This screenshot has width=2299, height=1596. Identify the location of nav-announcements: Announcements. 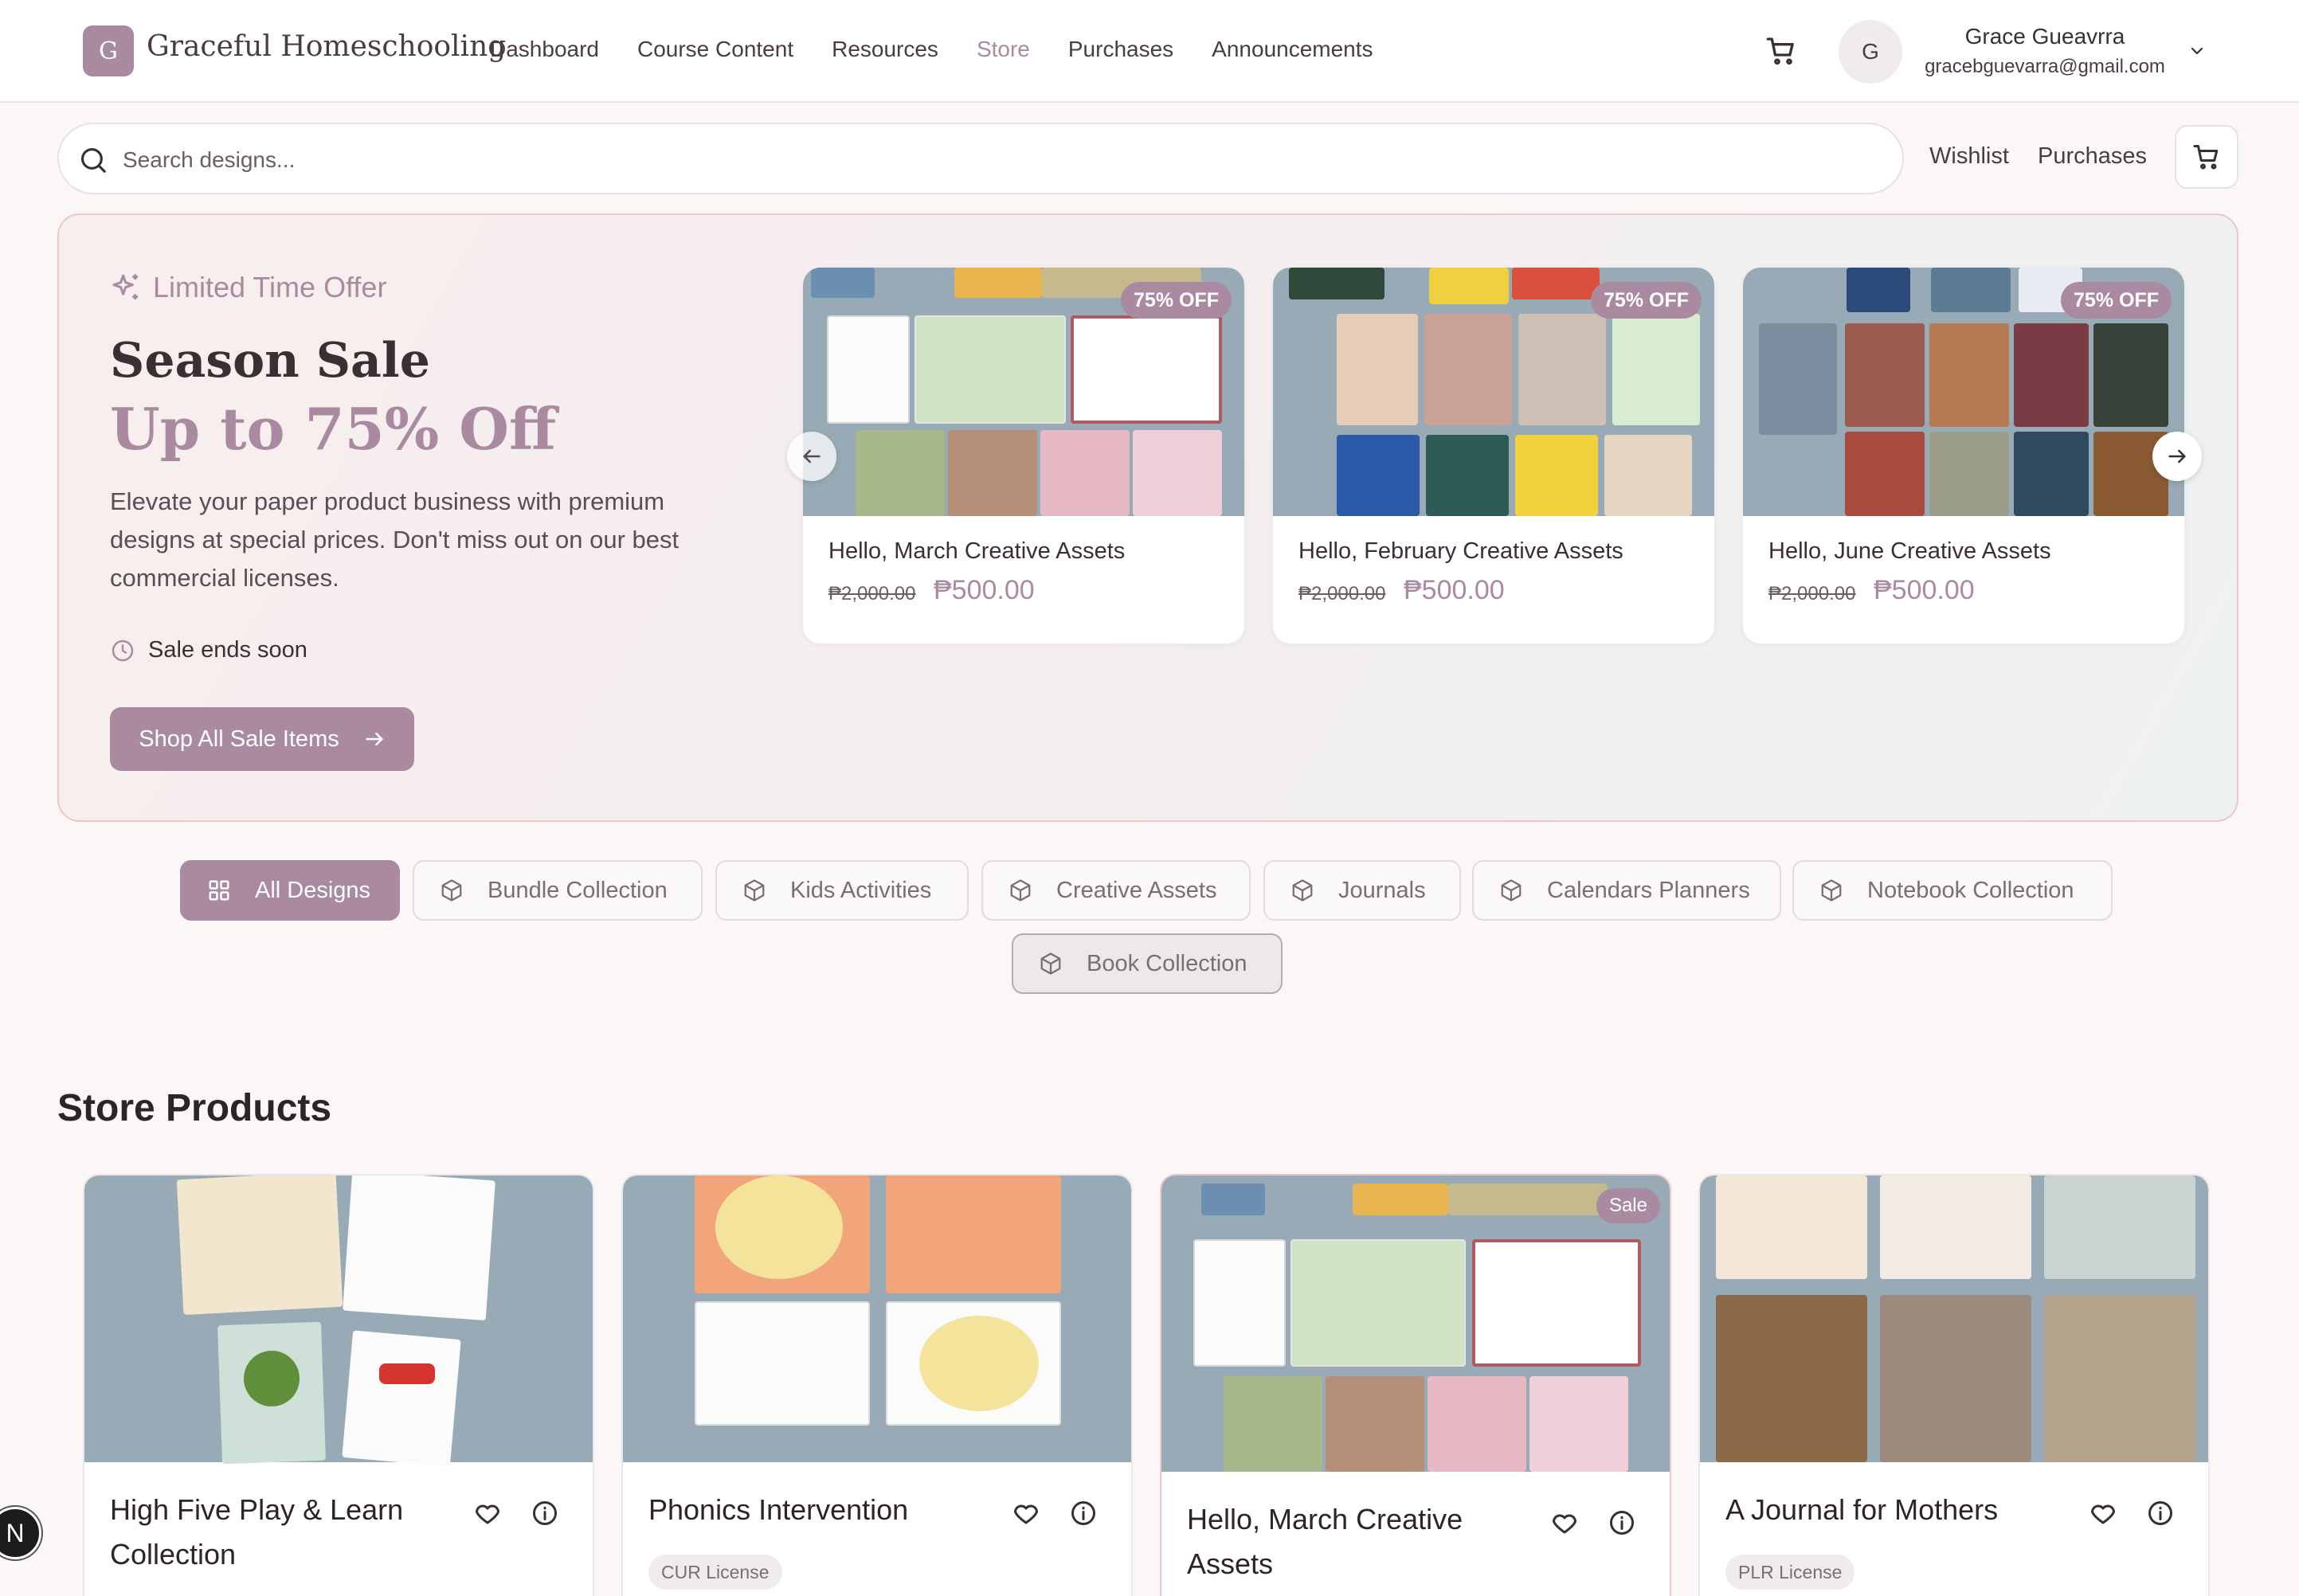
(1292, 49).